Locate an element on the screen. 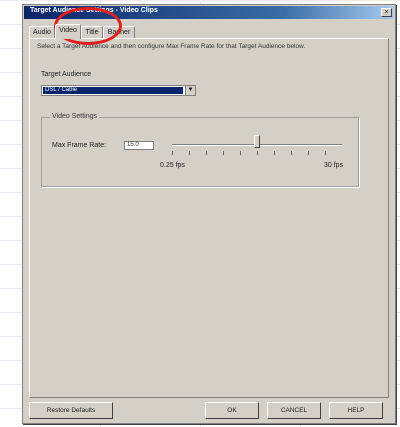 This screenshot has height=427, width=400. help-button: HELP is located at coordinates (356, 410).